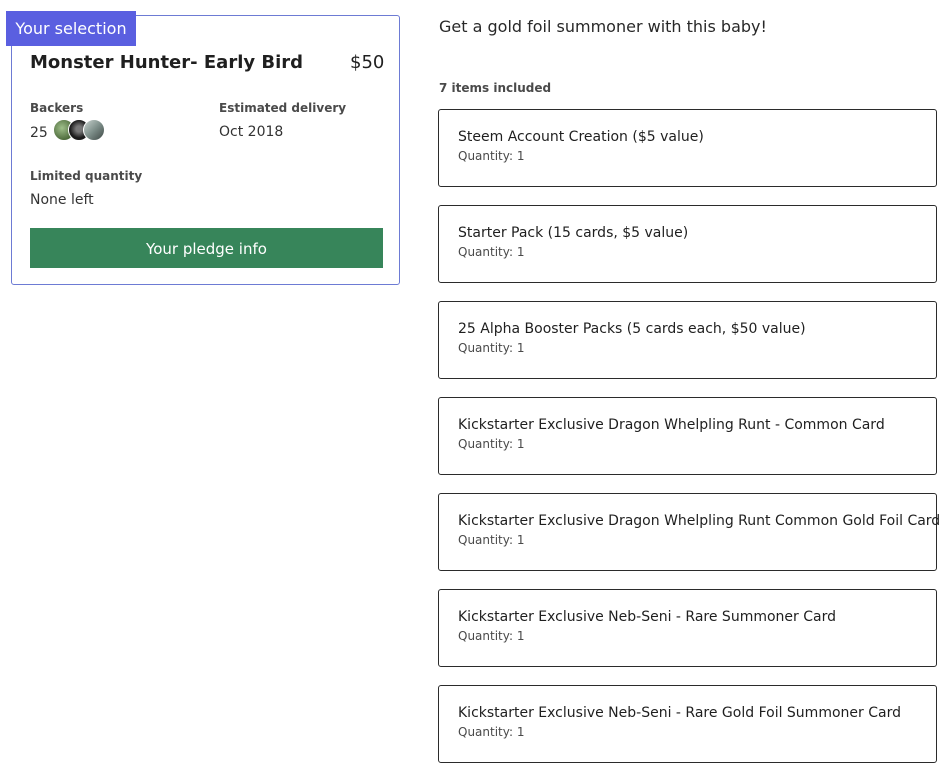 The width and height of the screenshot is (952, 773). What do you see at coordinates (39, 133) in the screenshot?
I see `backers-count: 25` at bounding box center [39, 133].